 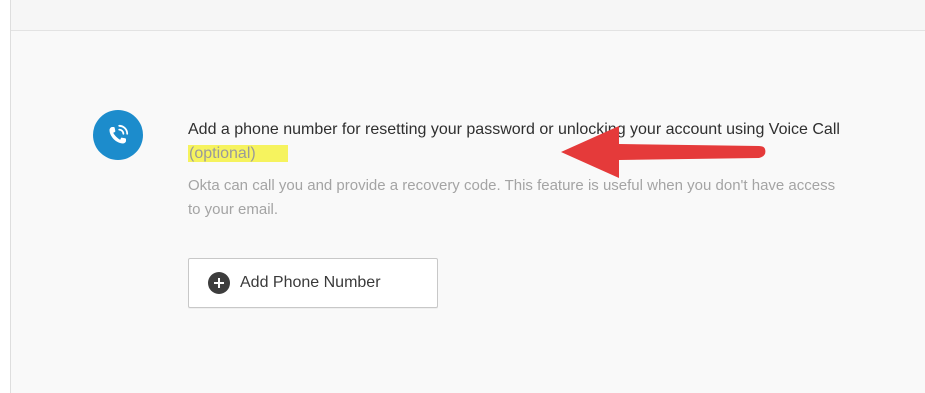 I want to click on red-arrow-left-icon, so click(x=663, y=152).